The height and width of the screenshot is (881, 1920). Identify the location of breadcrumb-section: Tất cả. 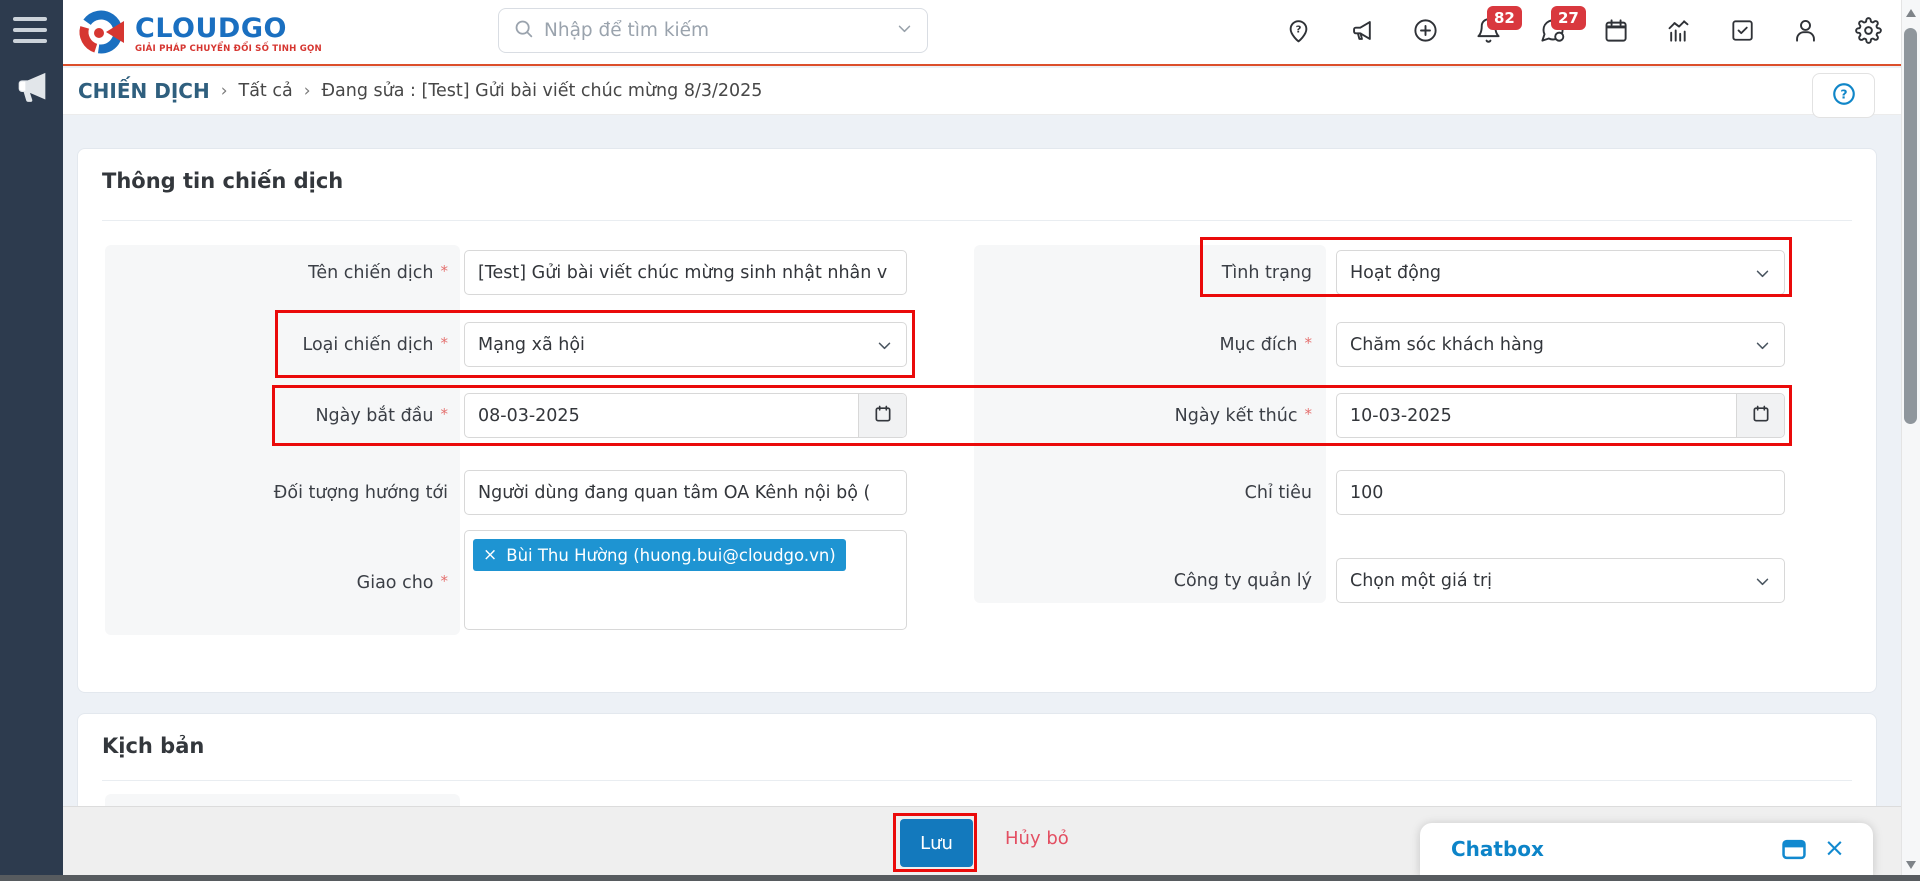
(266, 91).